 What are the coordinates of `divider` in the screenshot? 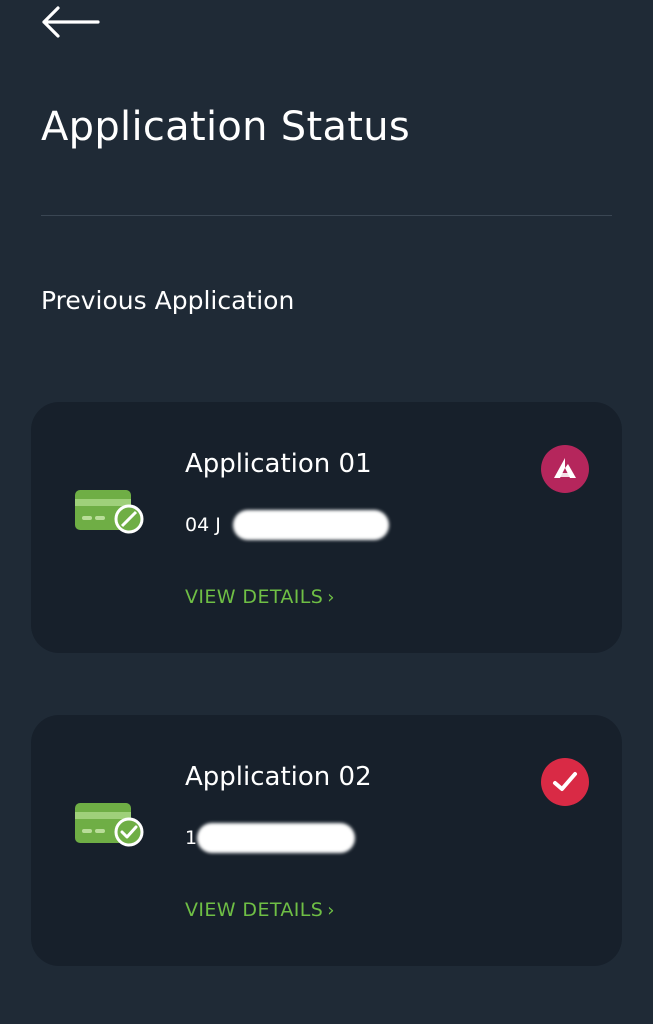 It's located at (326, 215).